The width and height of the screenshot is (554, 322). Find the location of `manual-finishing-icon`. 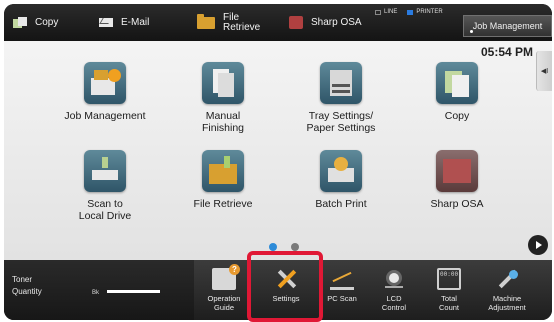

manual-finishing-icon is located at coordinates (223, 83).